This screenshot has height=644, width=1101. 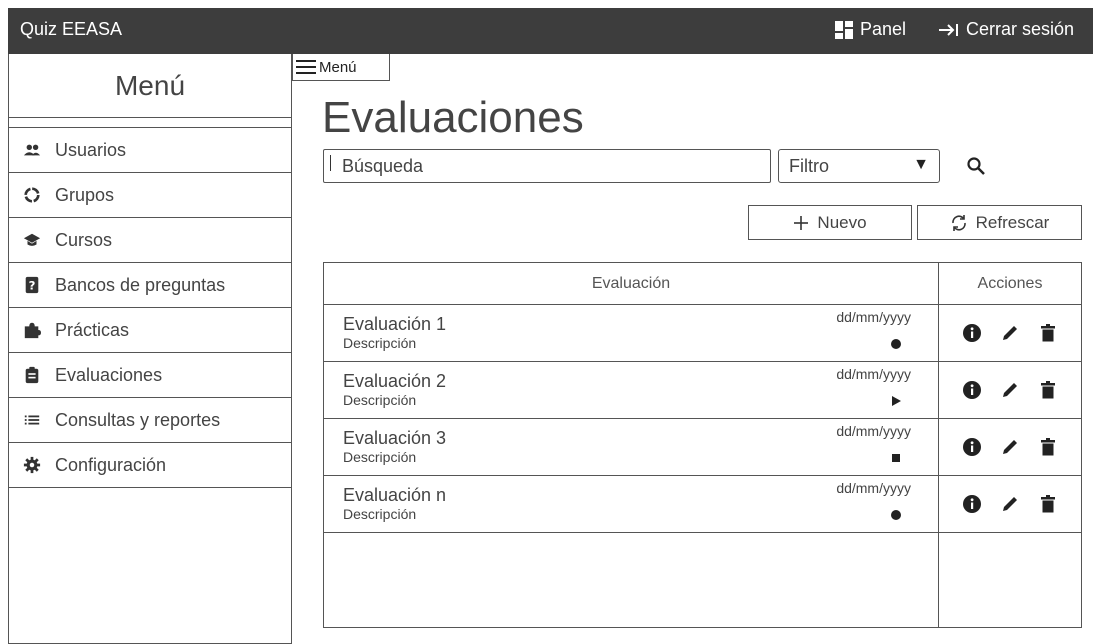 I want to click on sidebar-item-grupos: Grupos, so click(x=150, y=195).